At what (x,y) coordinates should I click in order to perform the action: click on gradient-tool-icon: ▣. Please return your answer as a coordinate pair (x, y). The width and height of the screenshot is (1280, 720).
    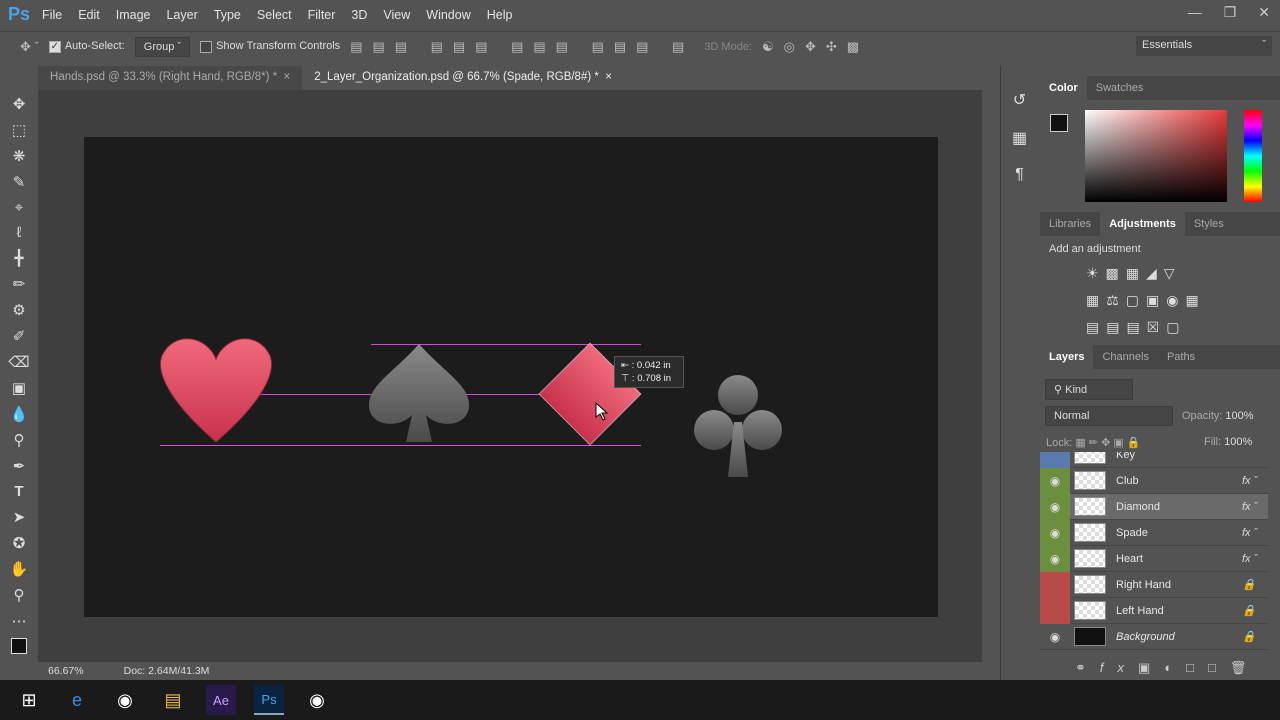
    Looking at the image, I should click on (19, 388).